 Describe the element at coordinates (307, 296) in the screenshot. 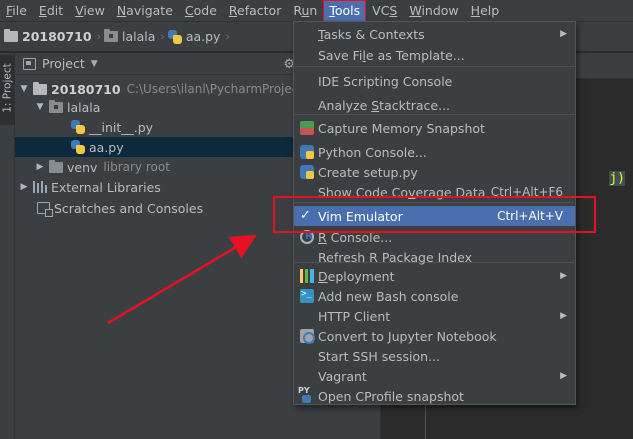

I see `bash-console-icon` at that location.